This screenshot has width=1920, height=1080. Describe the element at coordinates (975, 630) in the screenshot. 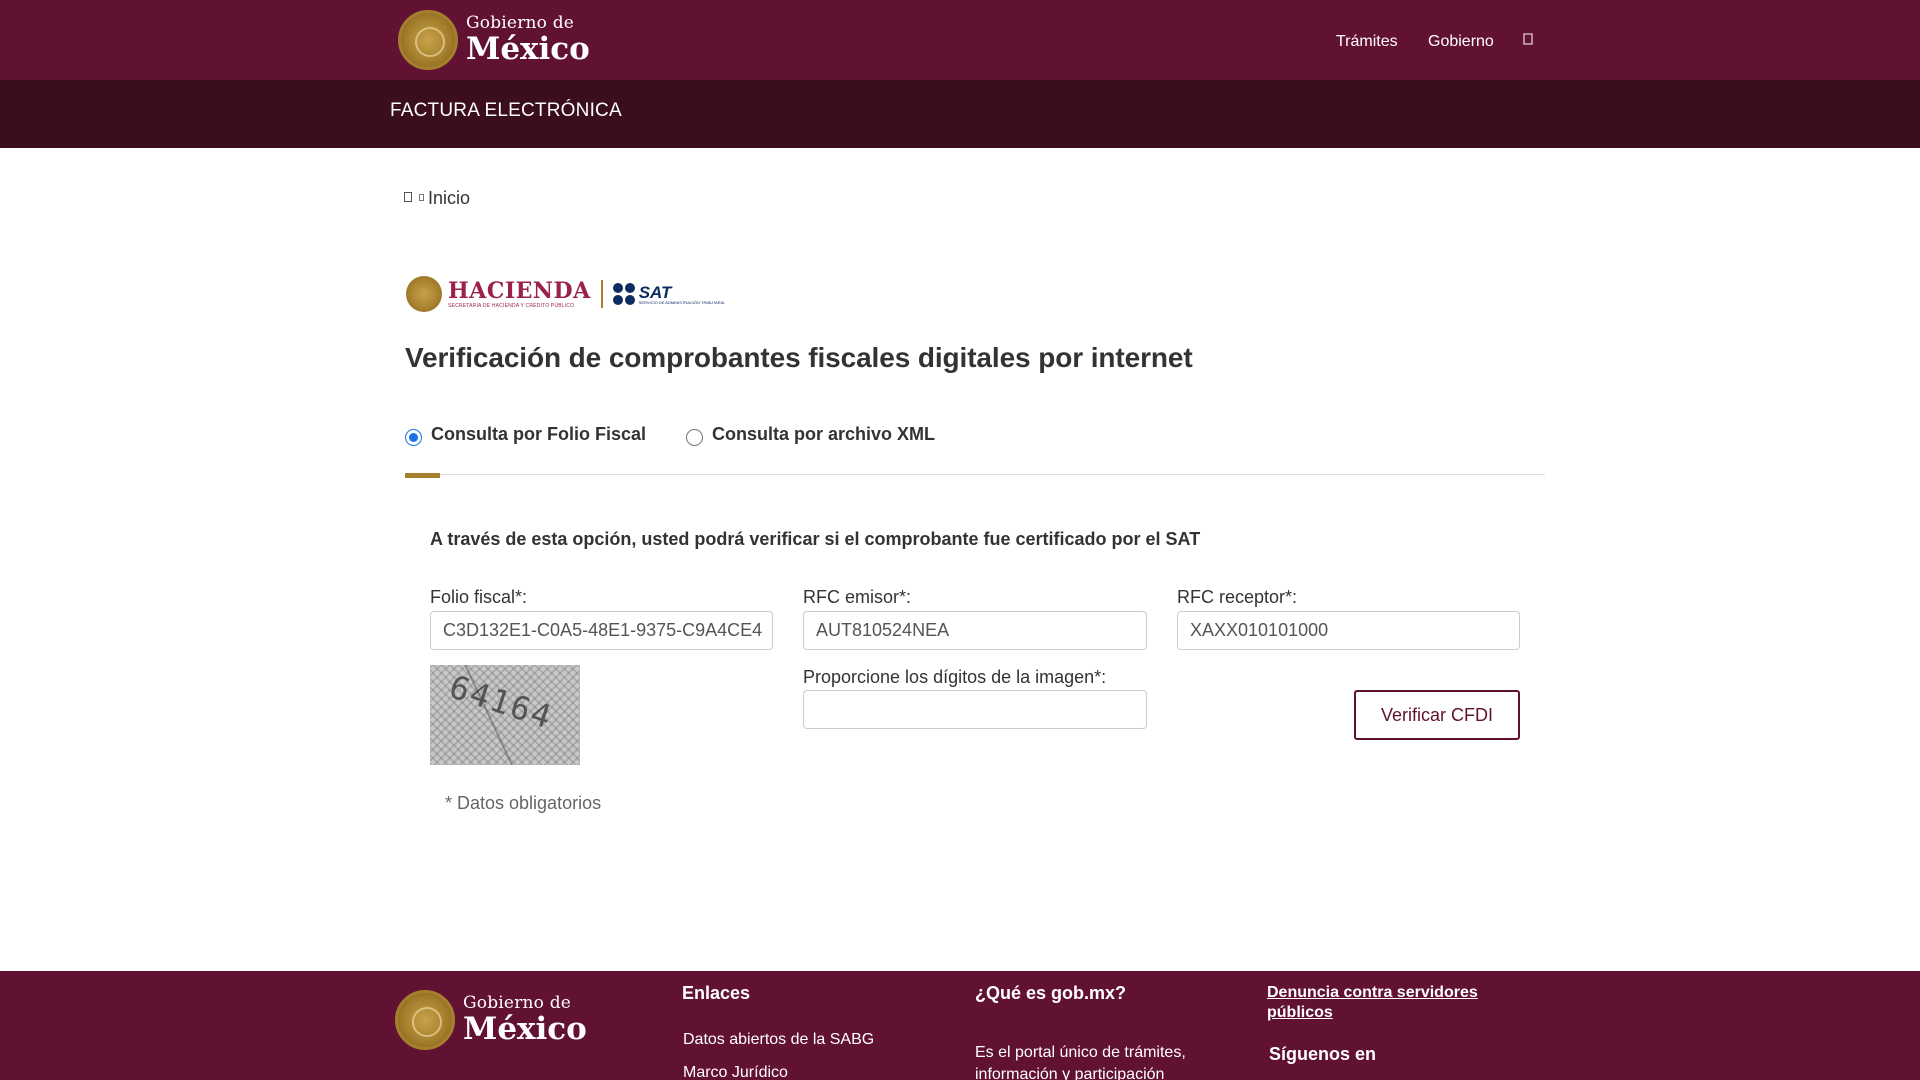

I see `rfc-emisor-input: AUT810524NEA` at that location.